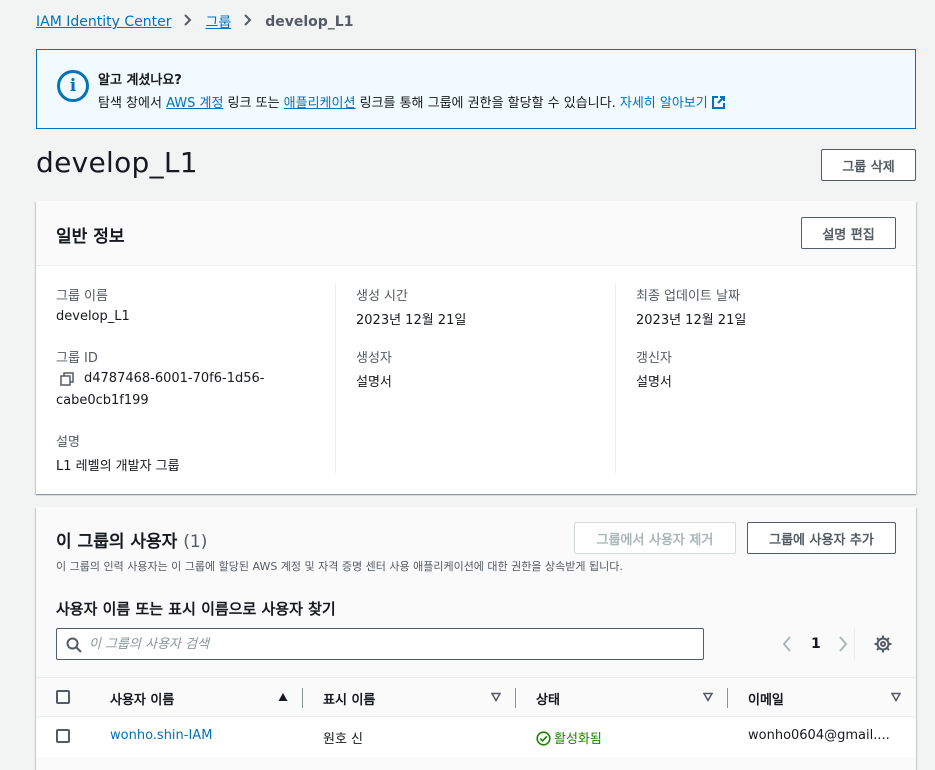 The image size is (935, 770). I want to click on group-id-value-line2: cabe0cb1f199, so click(102, 400).